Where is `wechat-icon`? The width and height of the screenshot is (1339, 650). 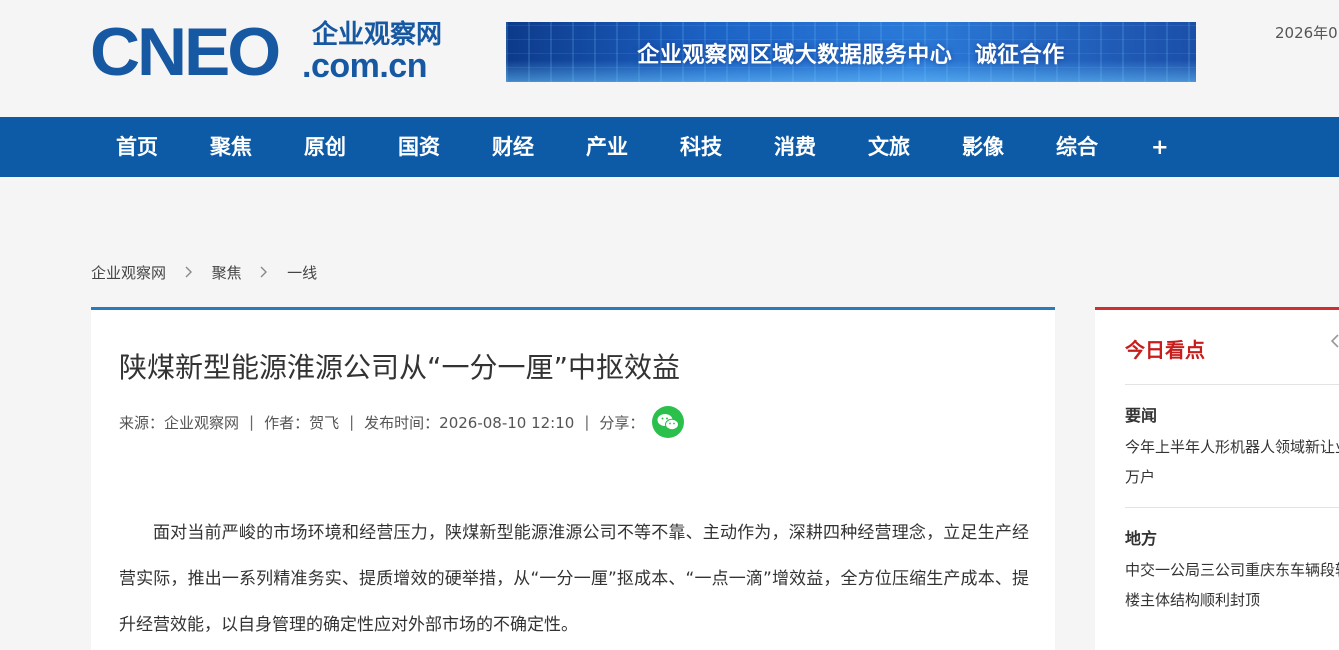 wechat-icon is located at coordinates (668, 422).